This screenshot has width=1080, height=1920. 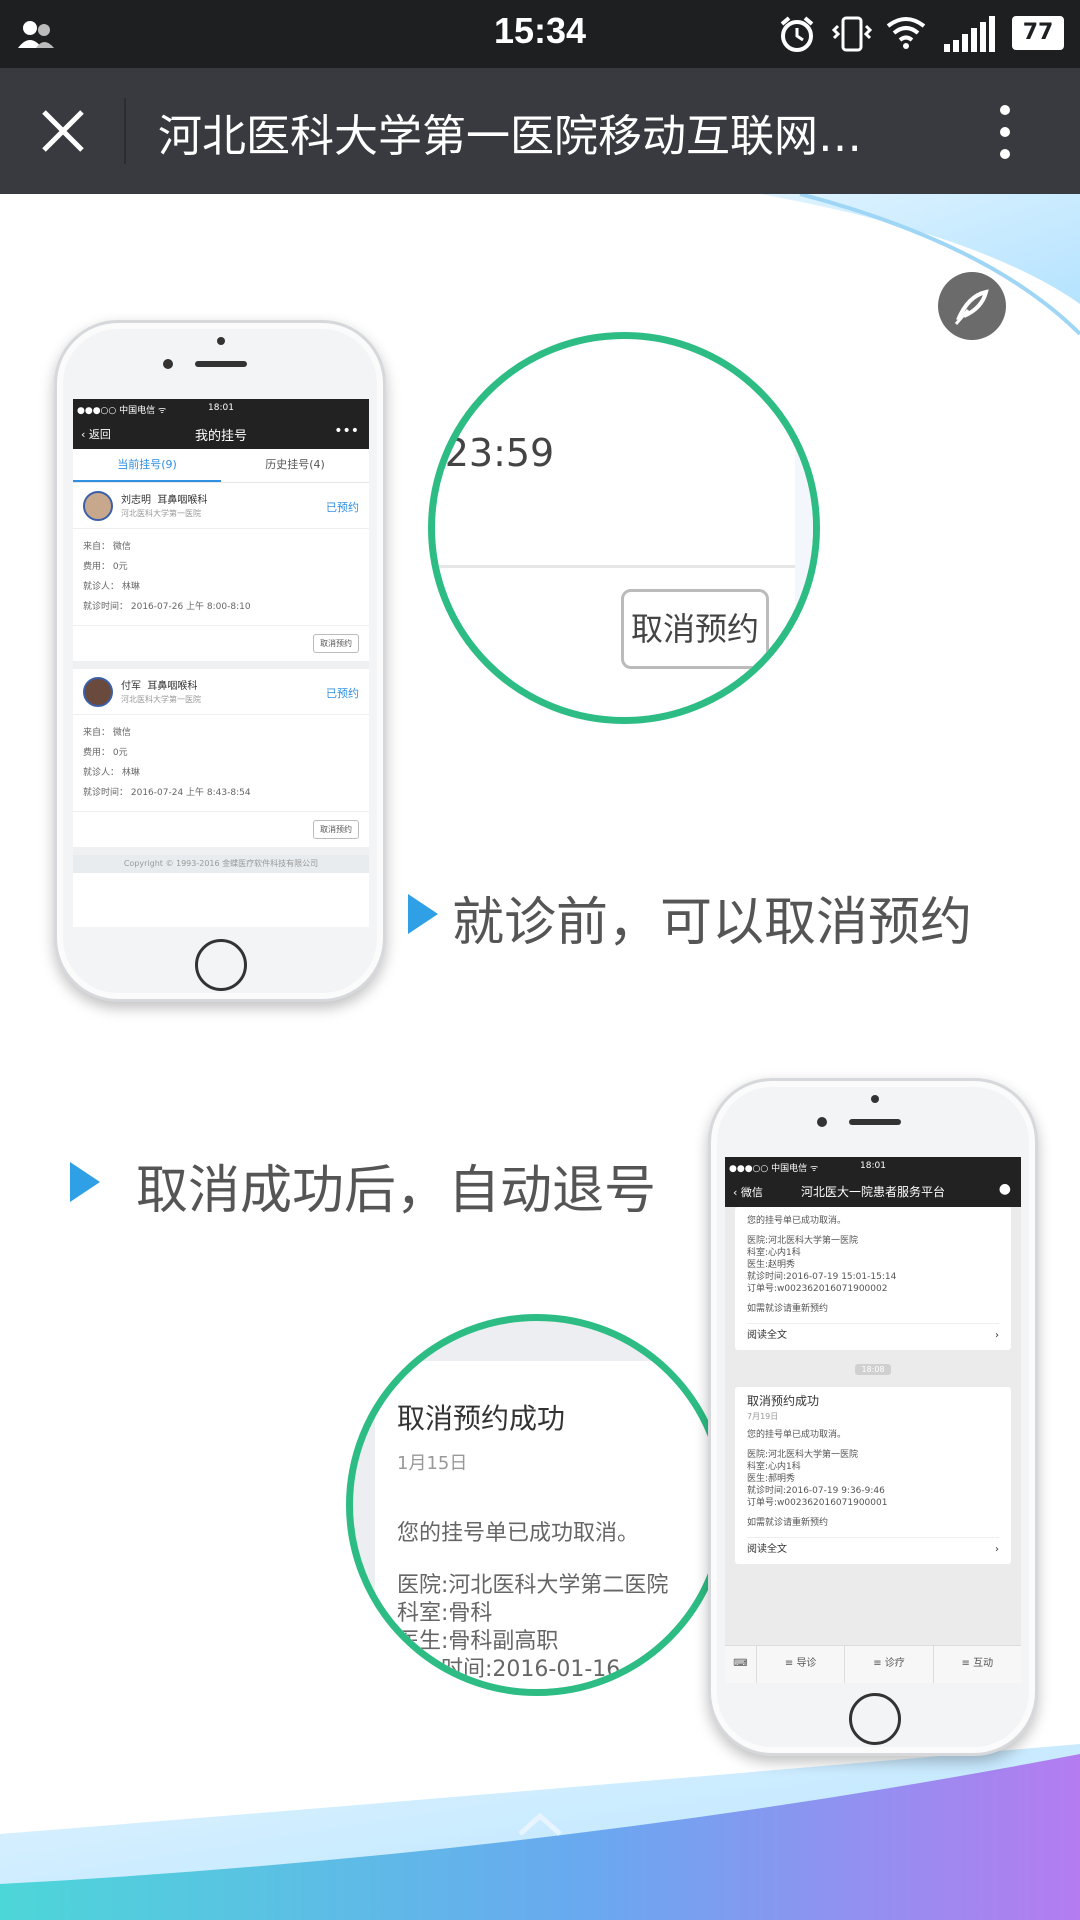 What do you see at coordinates (969, 34) in the screenshot?
I see `signal-icon` at bounding box center [969, 34].